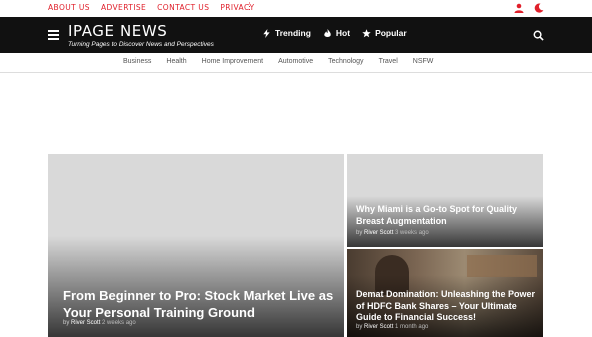  What do you see at coordinates (388, 61) in the screenshot?
I see `category-travel: Travel` at bounding box center [388, 61].